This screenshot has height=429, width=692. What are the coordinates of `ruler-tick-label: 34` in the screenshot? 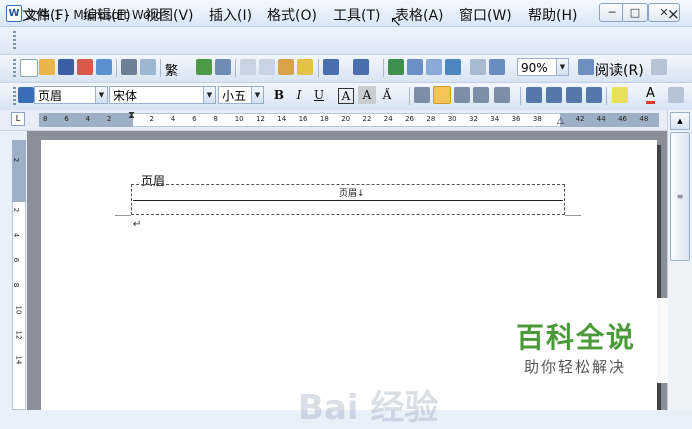 It's located at (495, 119).